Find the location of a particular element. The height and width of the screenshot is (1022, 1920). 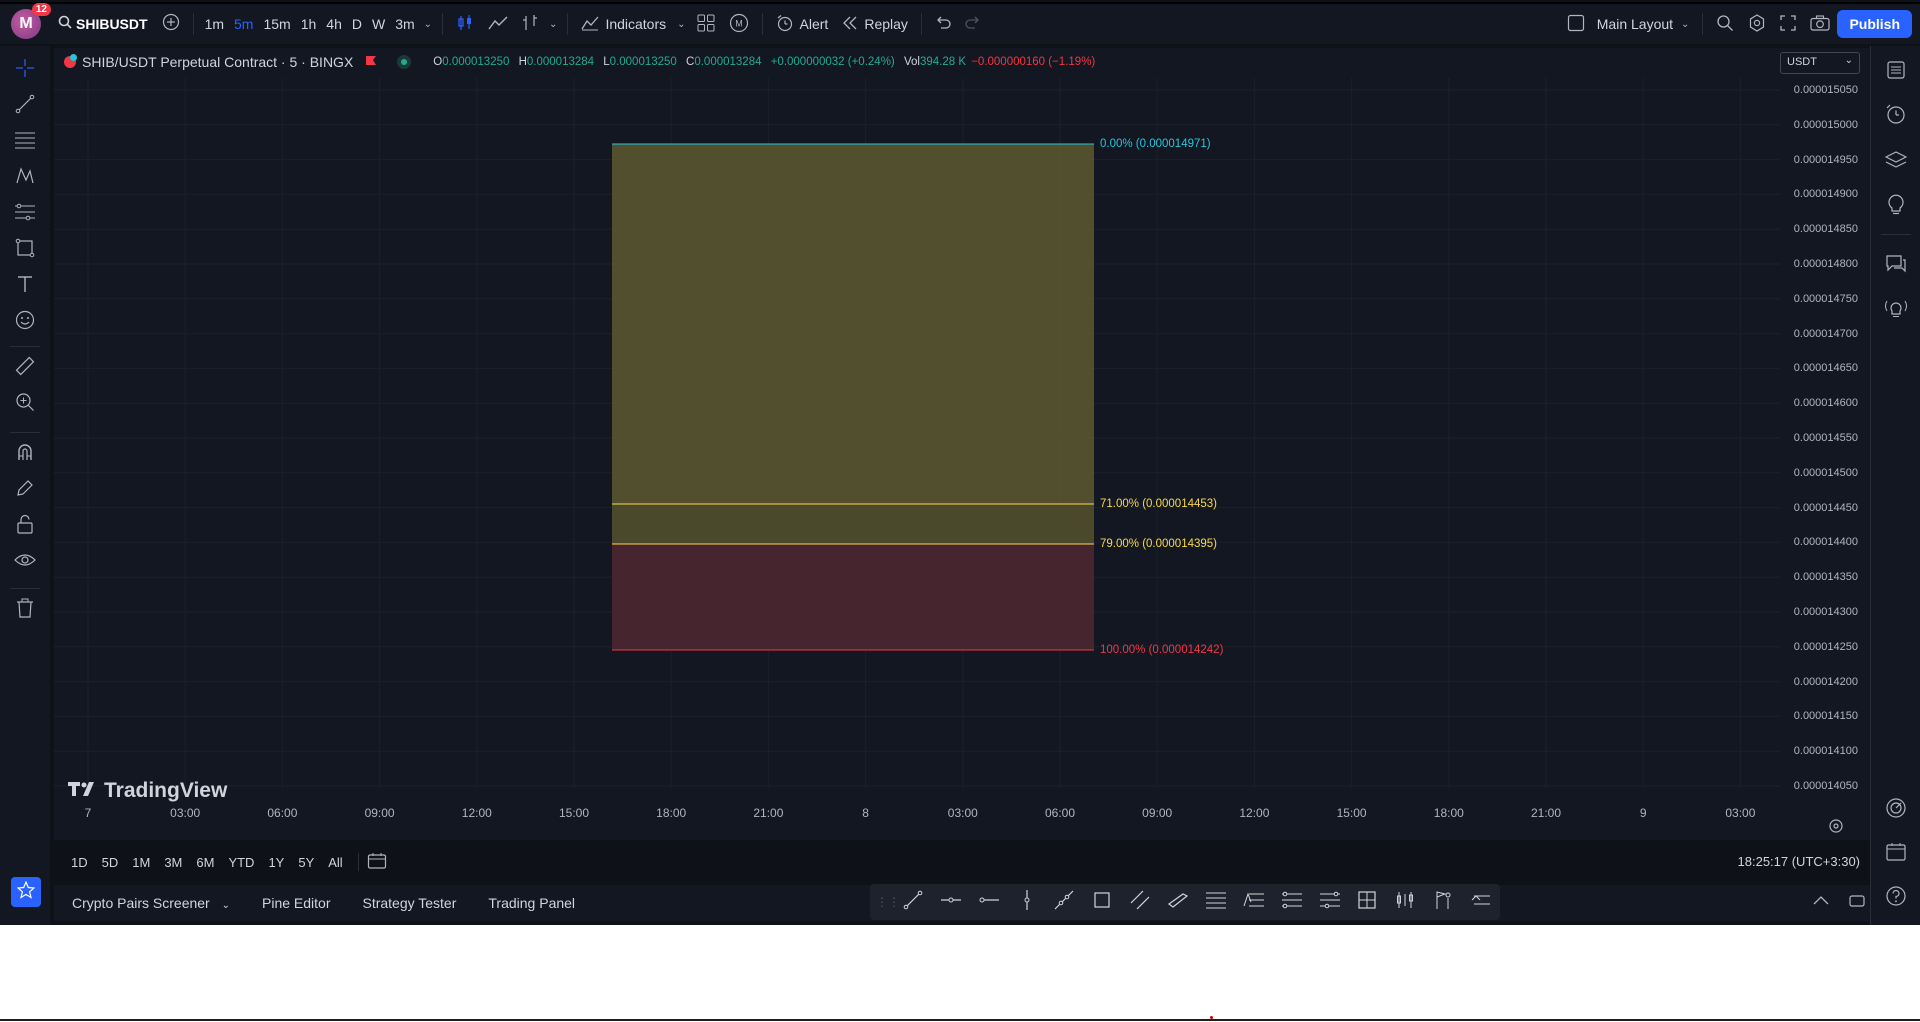

replay-button: Replay is located at coordinates (875, 24).